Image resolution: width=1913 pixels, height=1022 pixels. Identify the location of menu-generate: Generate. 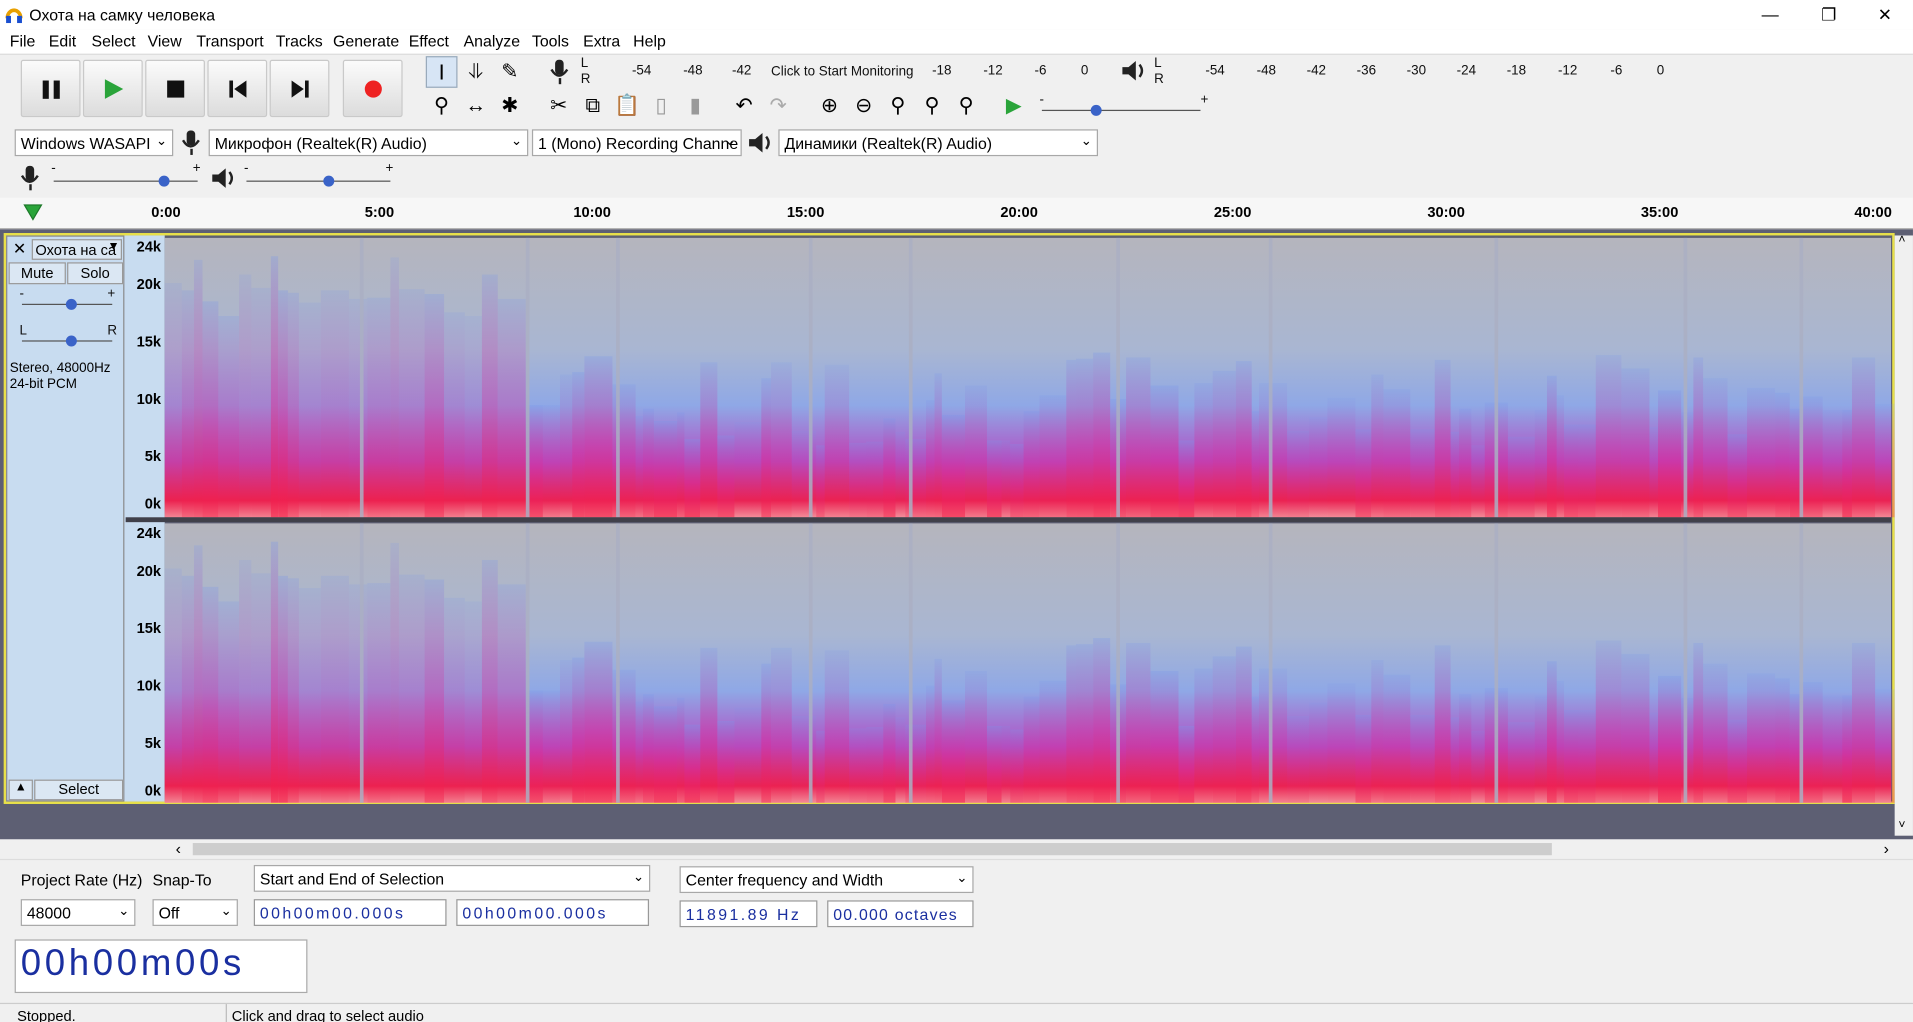
(366, 41).